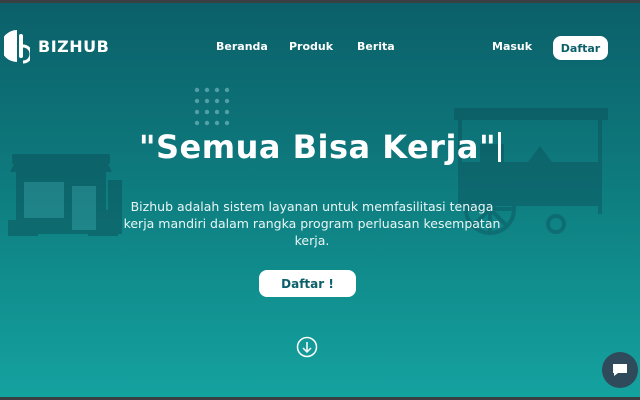 This screenshot has height=400, width=640. What do you see at coordinates (320, 1) in the screenshot?
I see `top-border` at bounding box center [320, 1].